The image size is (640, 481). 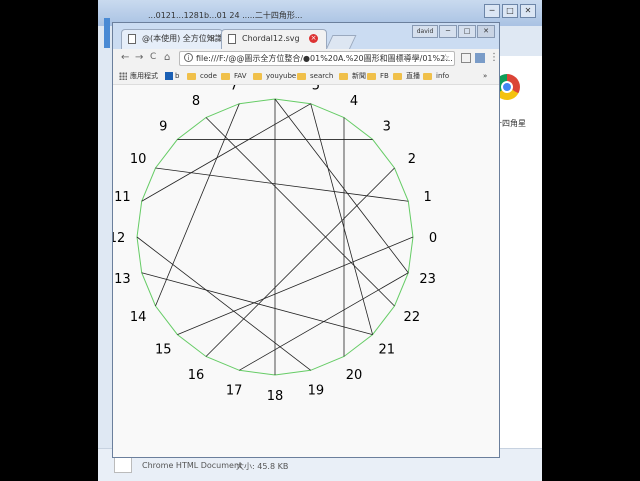 What do you see at coordinates (316, 391) in the screenshot?
I see `node-label: 19` at bounding box center [316, 391].